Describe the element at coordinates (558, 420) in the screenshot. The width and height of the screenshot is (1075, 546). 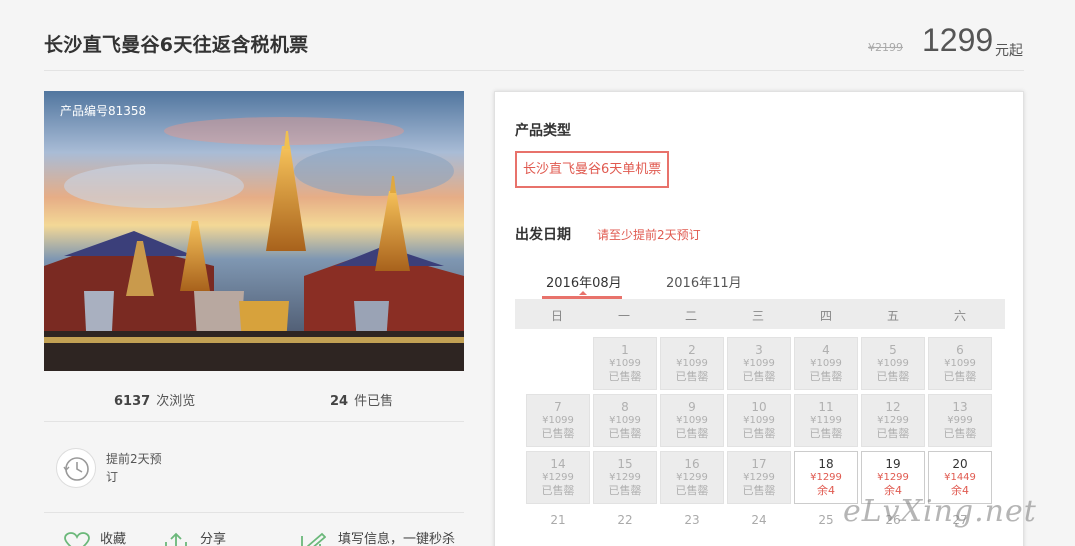
I see `calendar-day-7: 7 ¥1099 已售罄` at that location.